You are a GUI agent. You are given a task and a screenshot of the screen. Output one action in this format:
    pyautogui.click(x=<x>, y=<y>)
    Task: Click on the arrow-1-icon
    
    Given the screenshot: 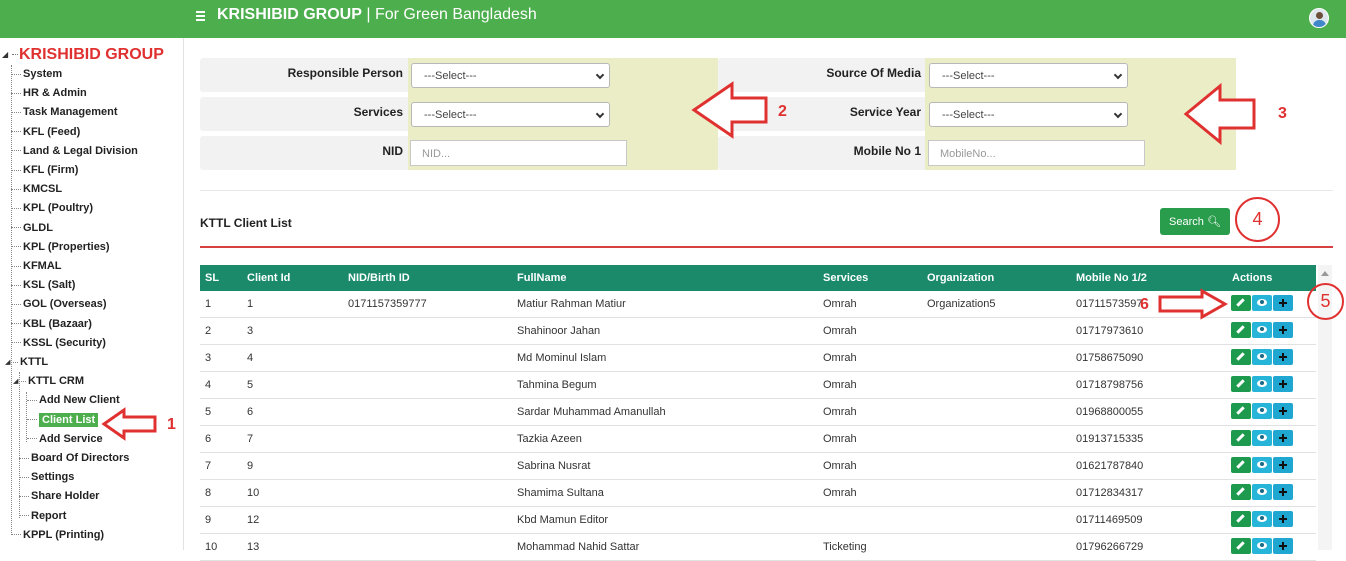 What is the action you would take?
    pyautogui.click(x=129, y=424)
    